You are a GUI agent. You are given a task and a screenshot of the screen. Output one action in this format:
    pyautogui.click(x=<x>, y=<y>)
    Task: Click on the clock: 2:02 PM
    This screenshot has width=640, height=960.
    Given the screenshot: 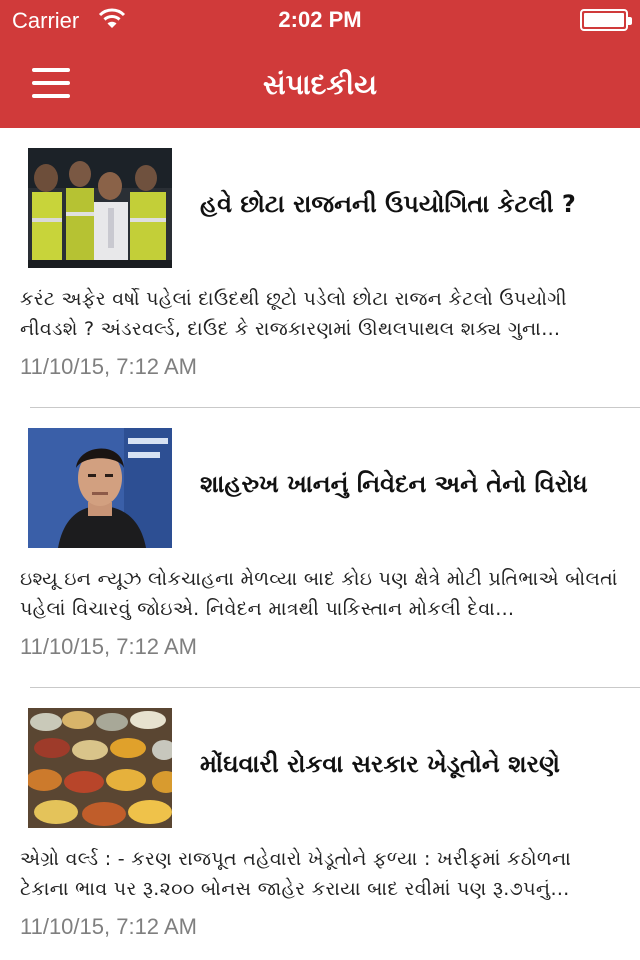 What is the action you would take?
    pyautogui.click(x=320, y=19)
    